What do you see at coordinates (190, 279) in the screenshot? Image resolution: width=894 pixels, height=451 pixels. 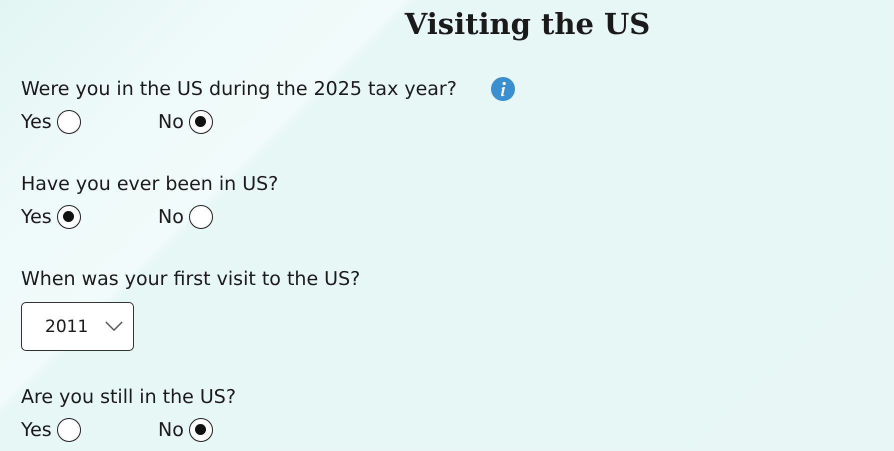 I see `question-label: When was your first visit to the US?` at bounding box center [190, 279].